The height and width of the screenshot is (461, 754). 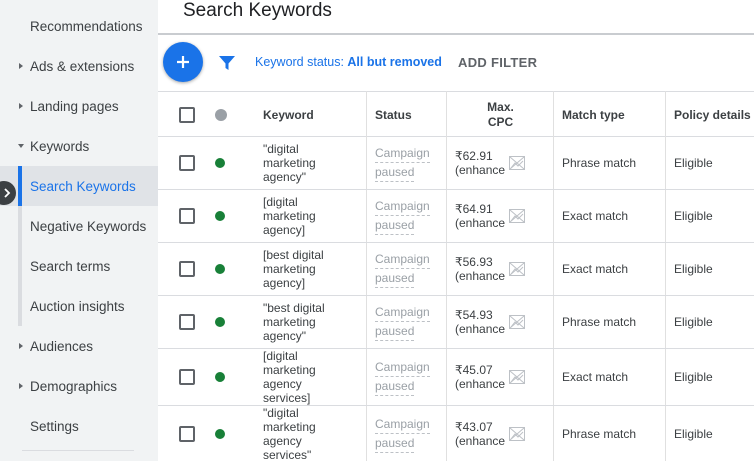 What do you see at coordinates (60, 146) in the screenshot?
I see `sidebar-item-label: Keywords` at bounding box center [60, 146].